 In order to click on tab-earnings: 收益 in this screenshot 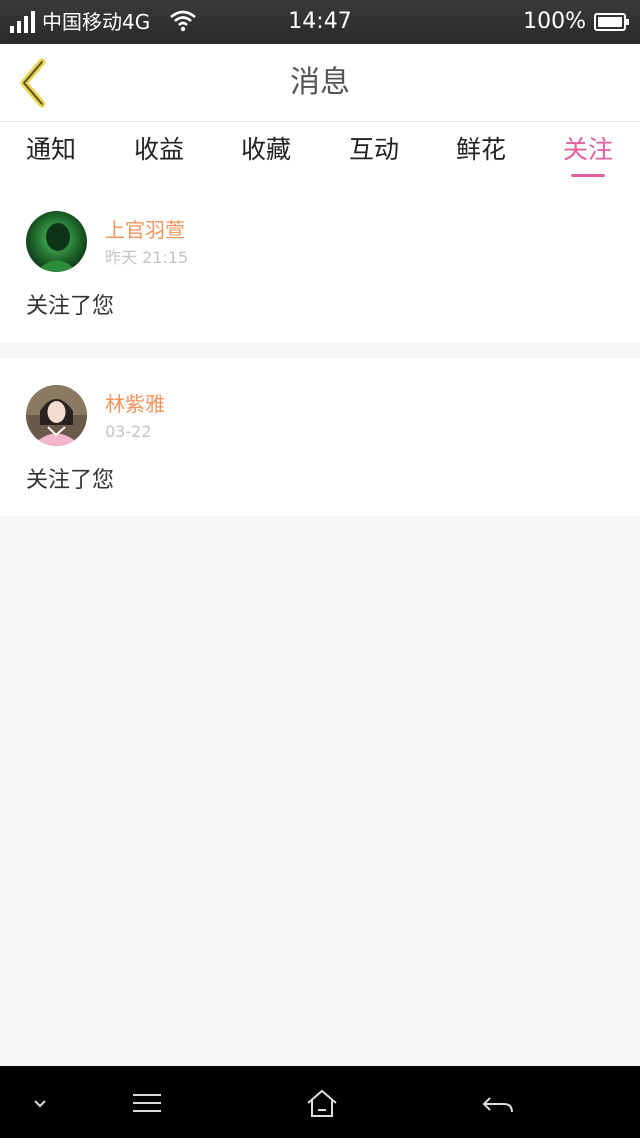, I will do `click(159, 150)`.